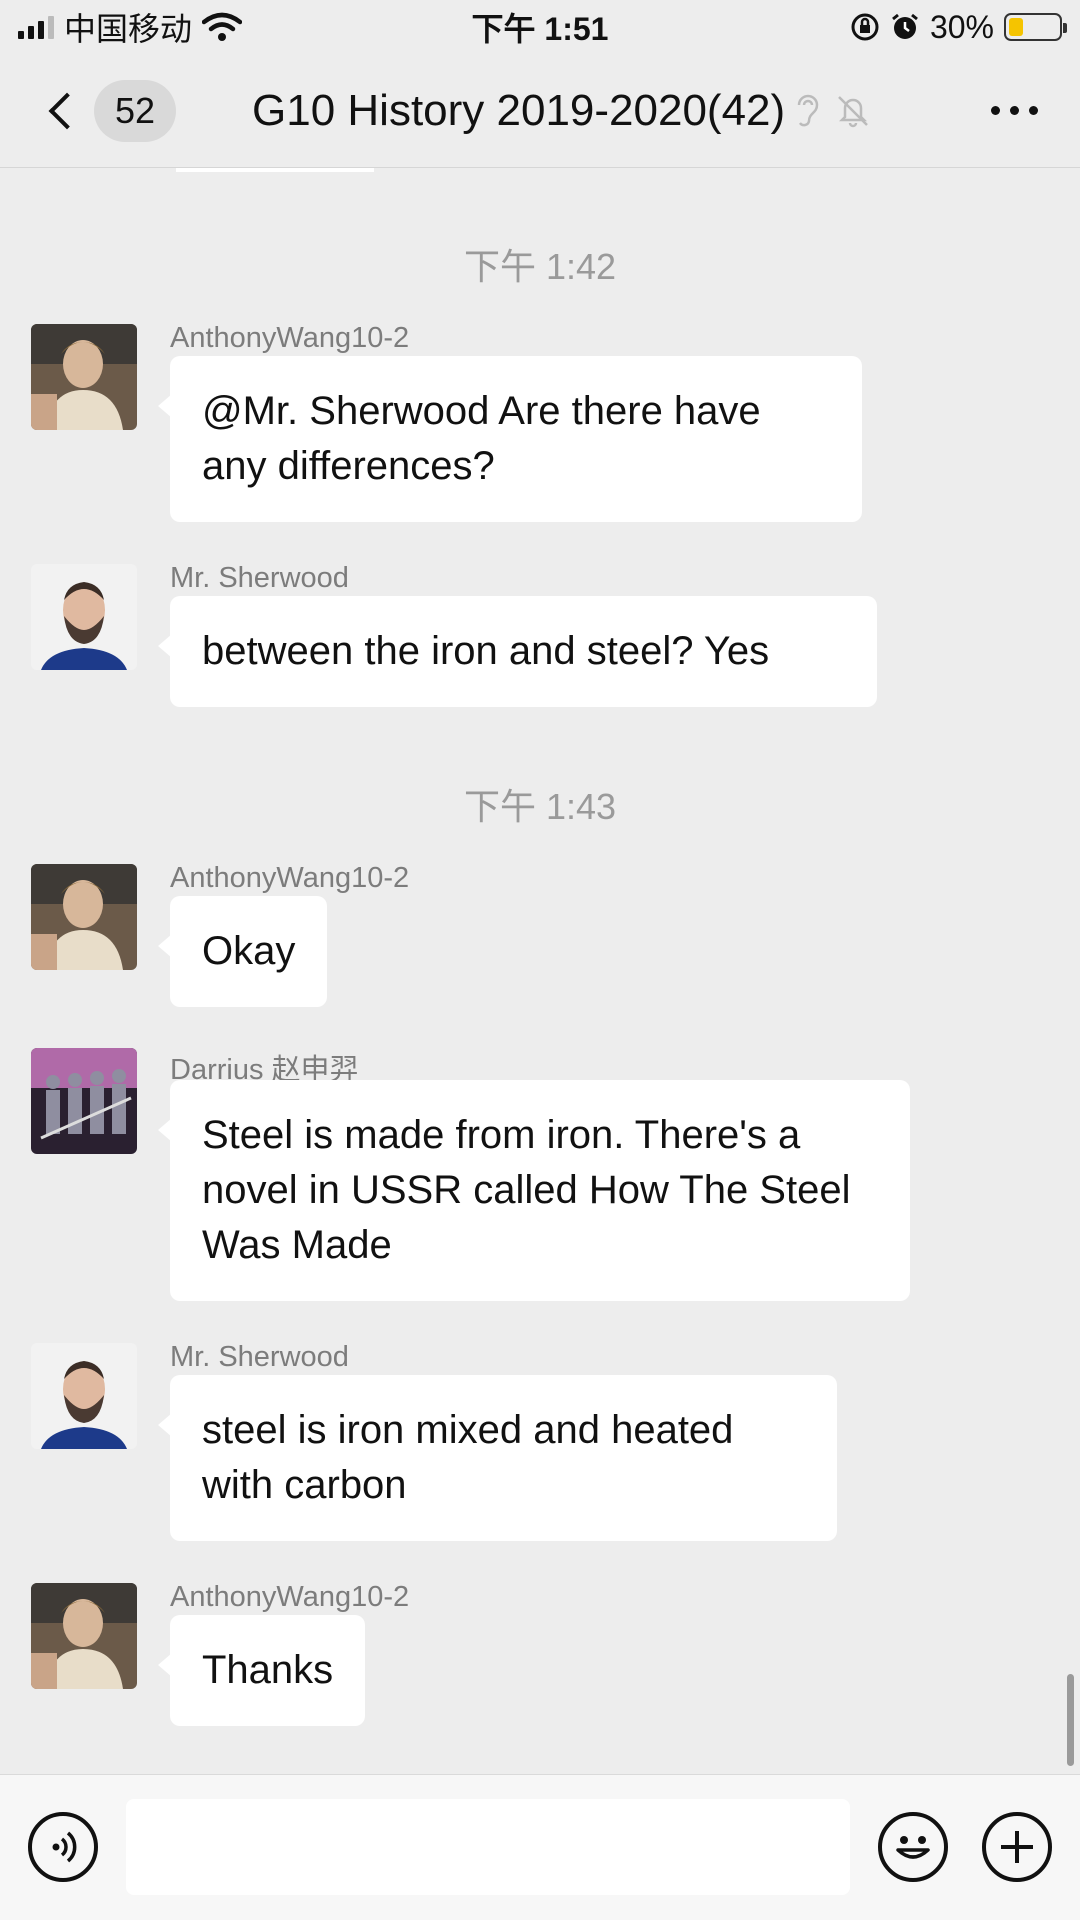 The width and height of the screenshot is (1080, 1920). I want to click on chat-title: G10 History 2019-2020(42), so click(519, 110).